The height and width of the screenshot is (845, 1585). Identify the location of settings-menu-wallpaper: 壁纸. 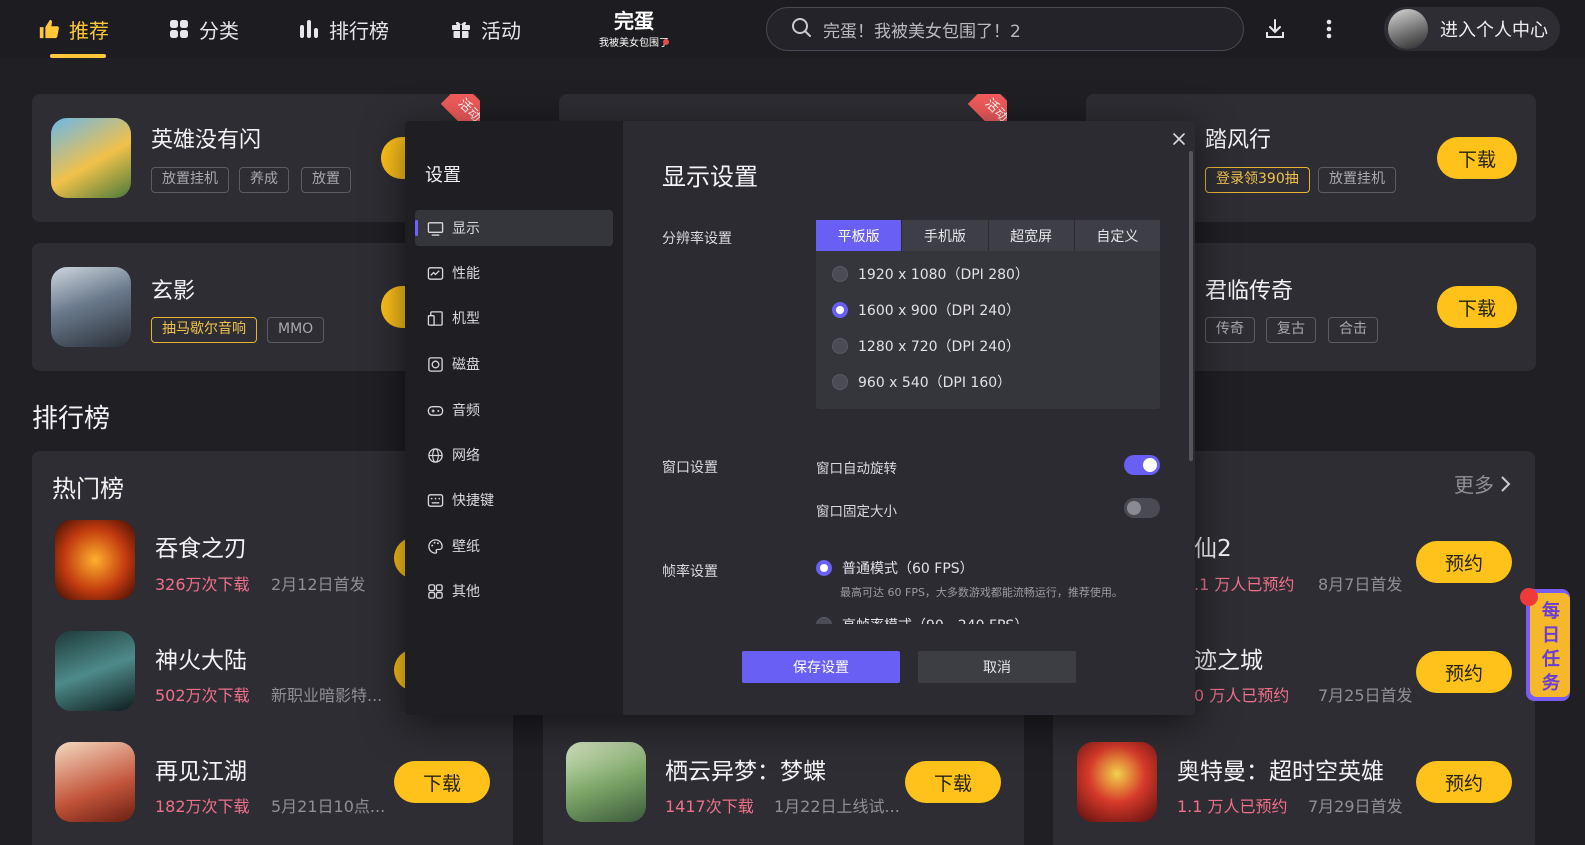
(514, 546).